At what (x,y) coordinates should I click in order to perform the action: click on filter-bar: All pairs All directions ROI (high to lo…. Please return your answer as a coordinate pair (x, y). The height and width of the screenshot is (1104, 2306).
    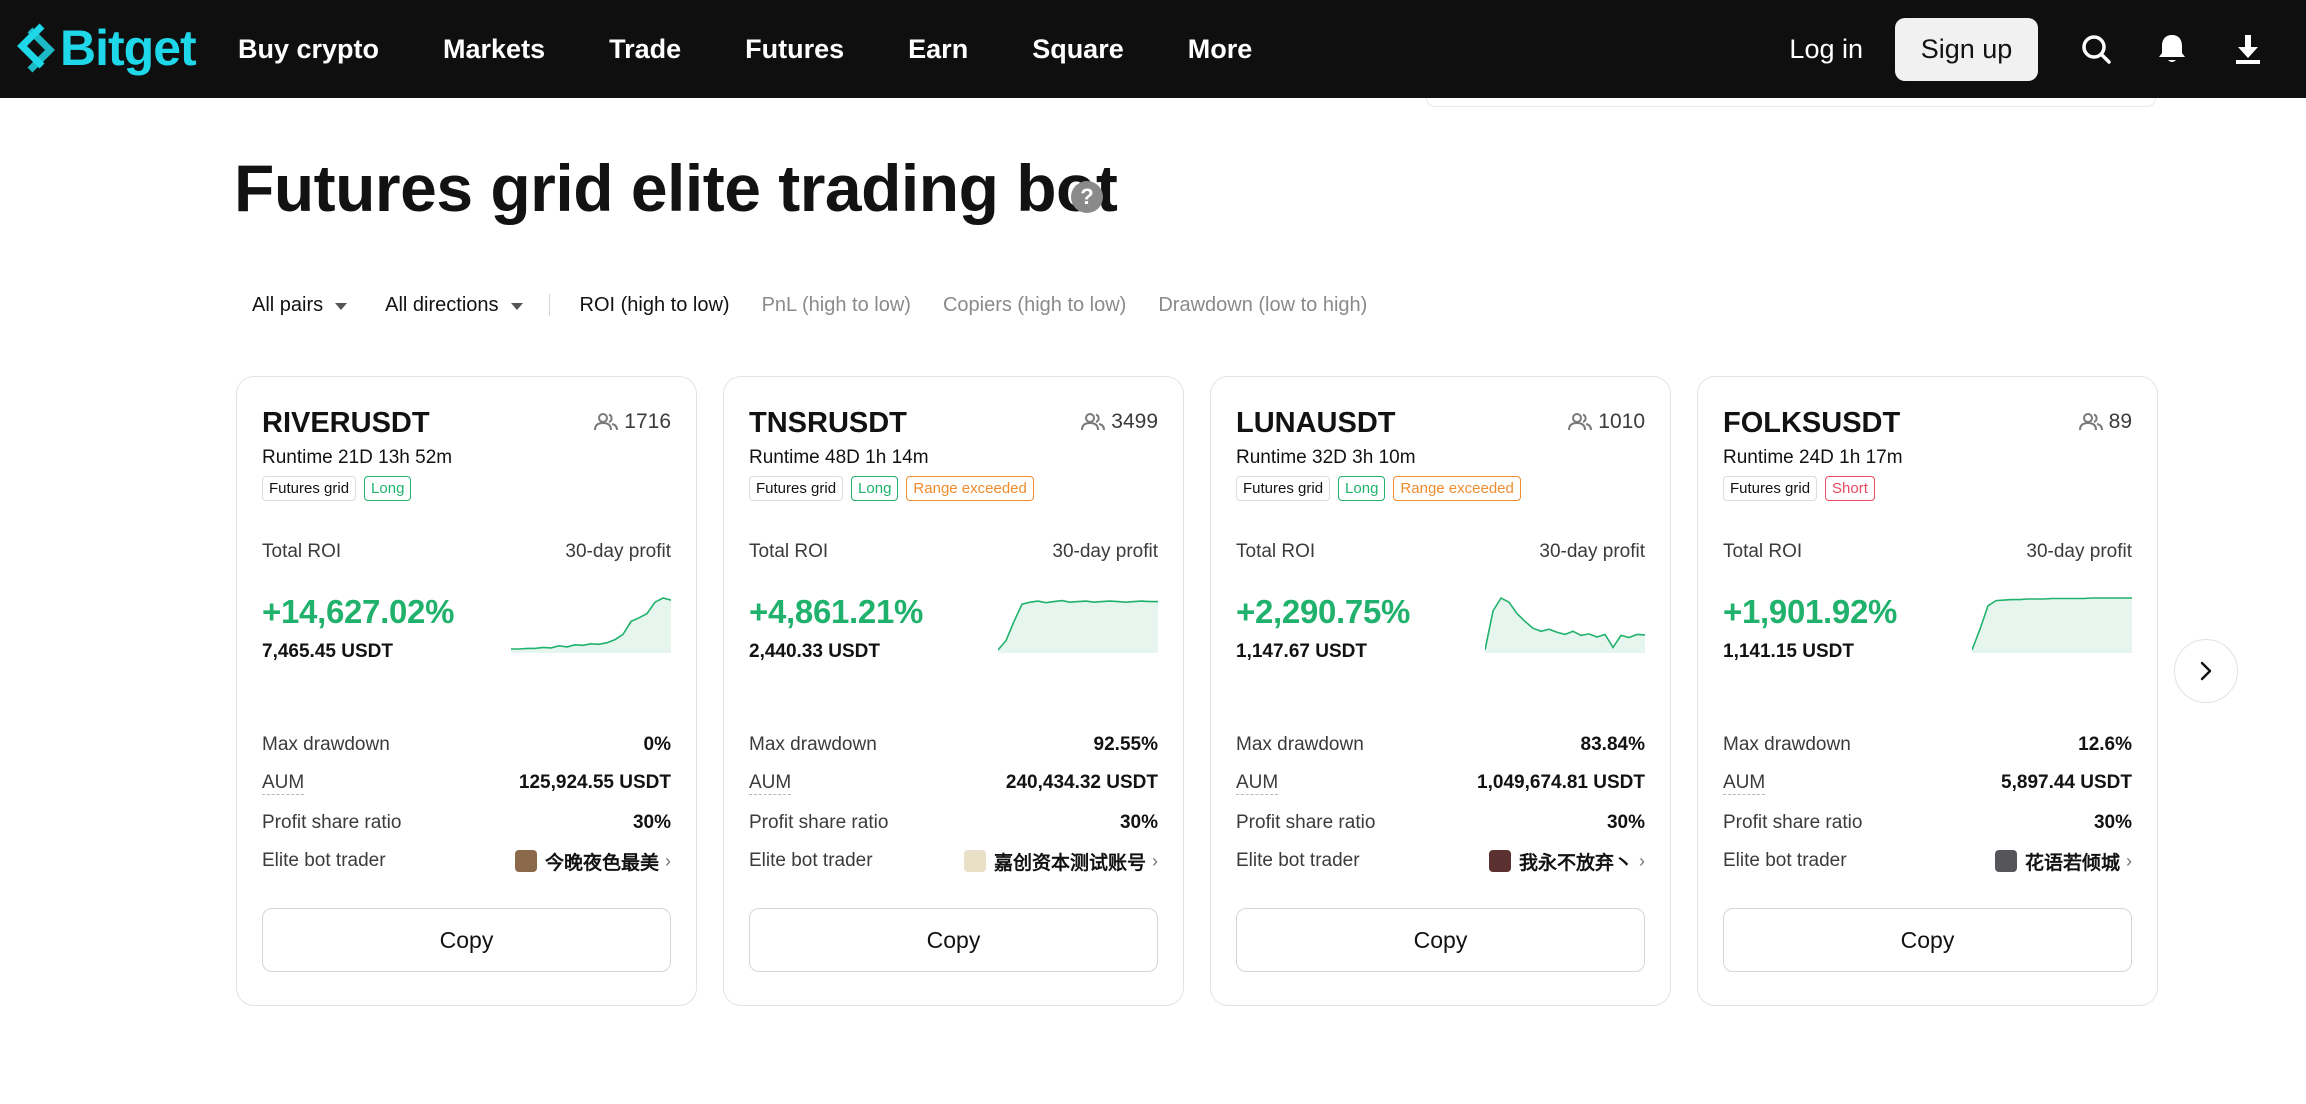
    Looking at the image, I should click on (825, 305).